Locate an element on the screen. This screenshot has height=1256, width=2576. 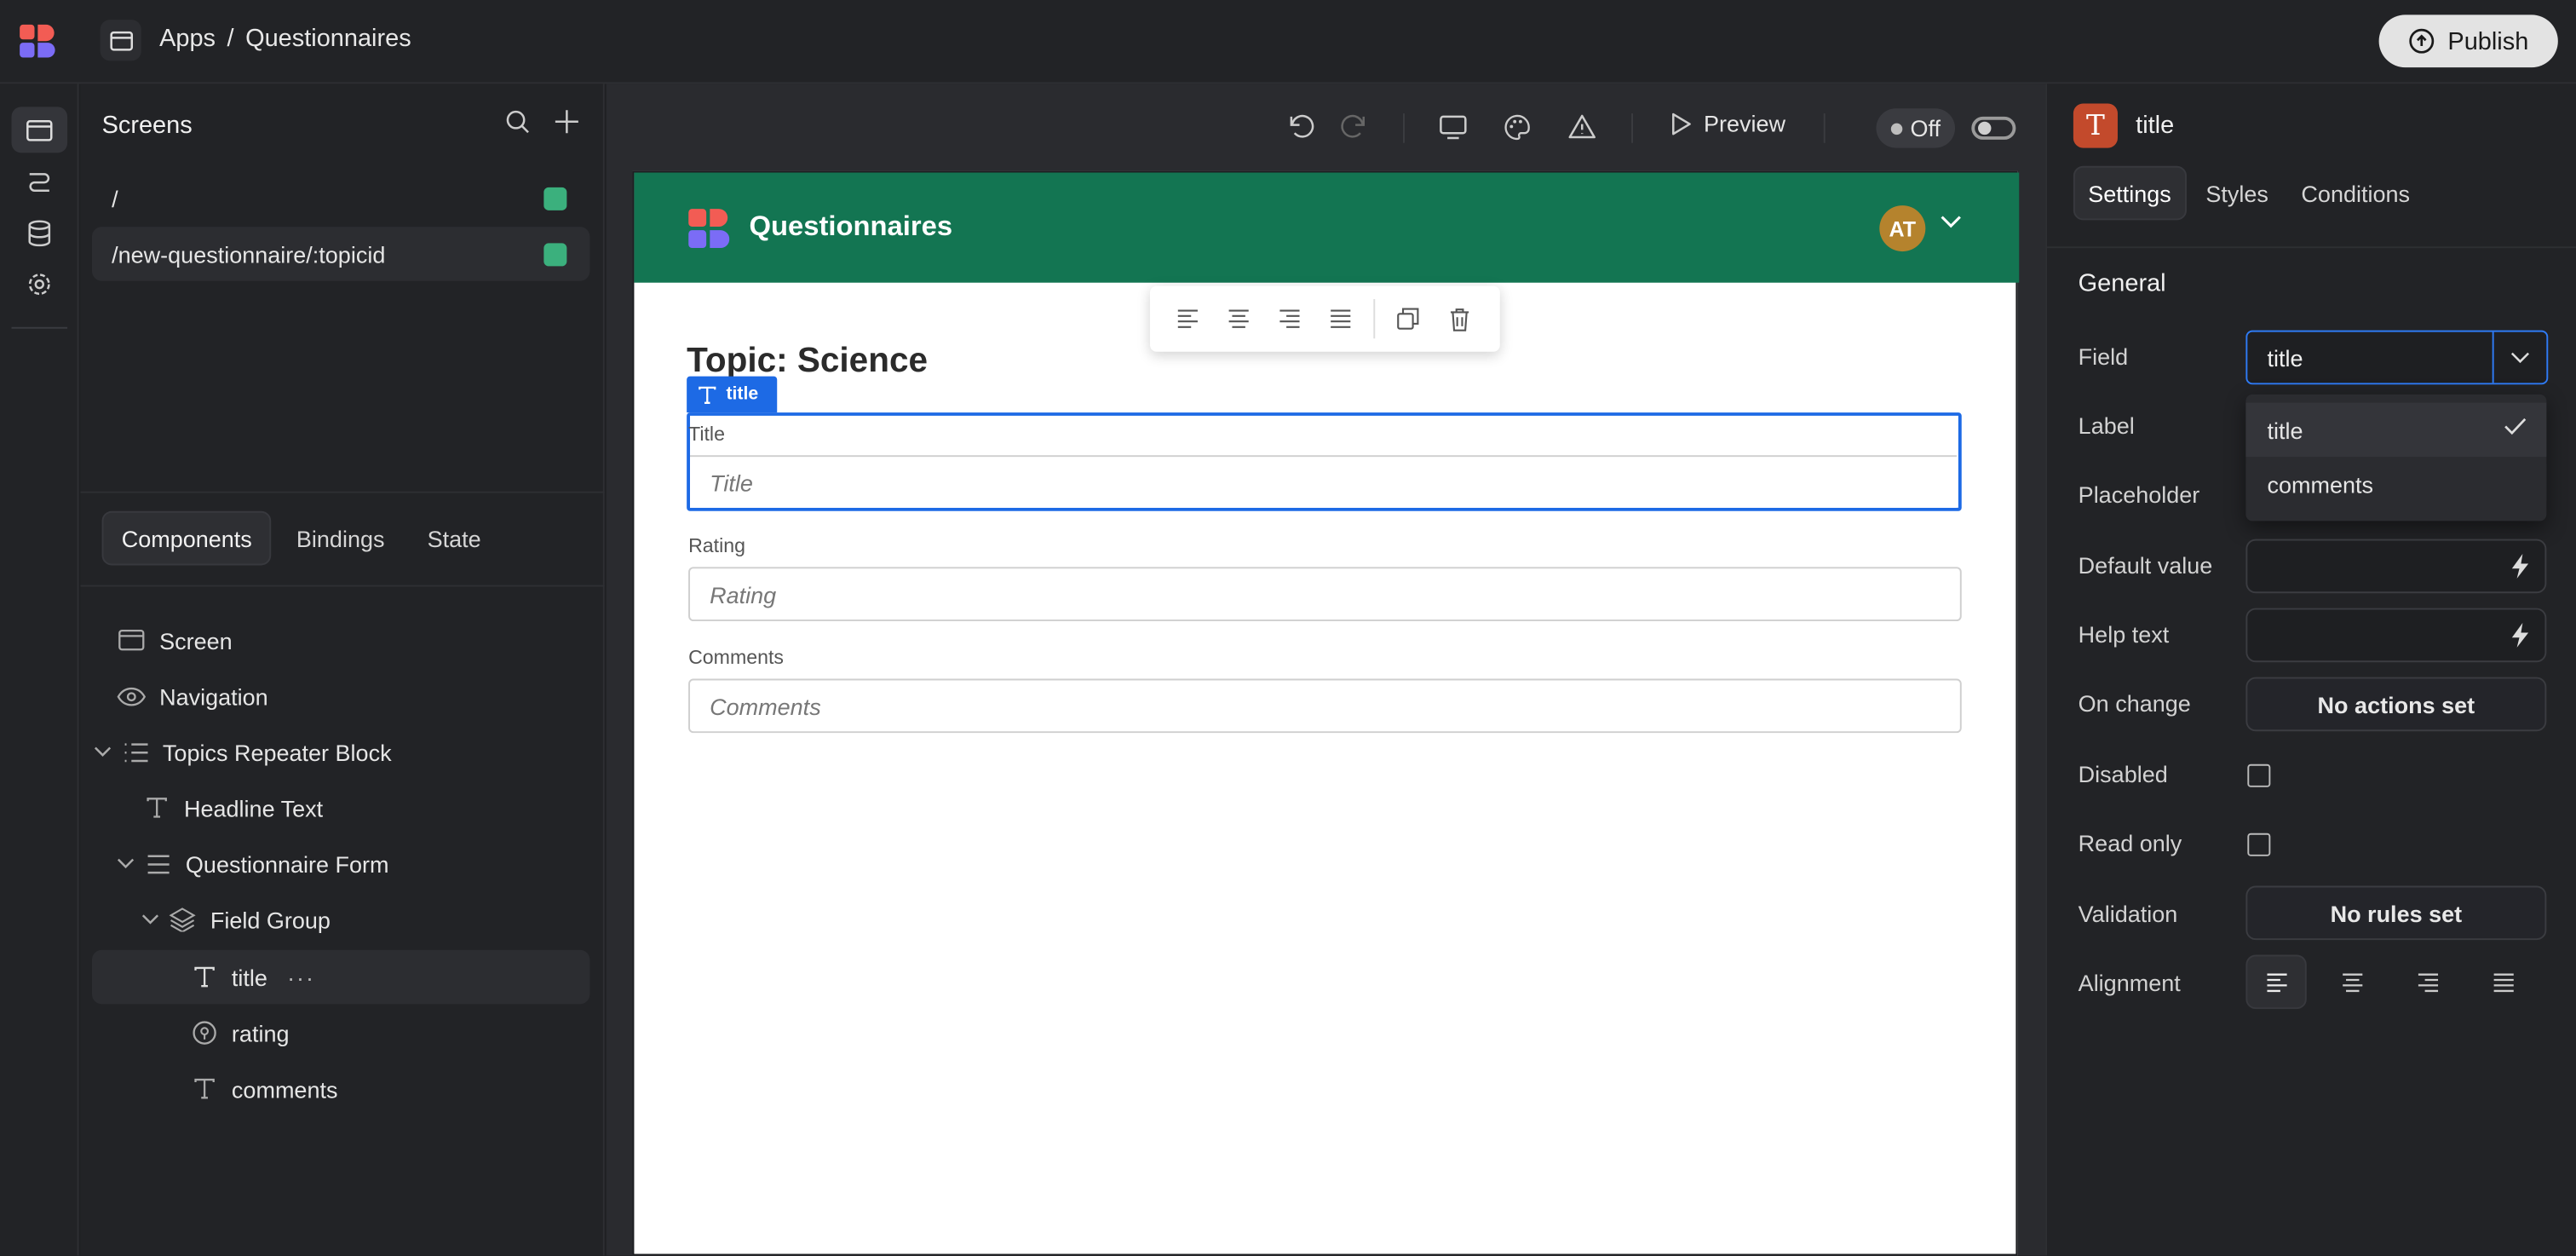
upload-circle-icon is located at coordinates (2422, 41).